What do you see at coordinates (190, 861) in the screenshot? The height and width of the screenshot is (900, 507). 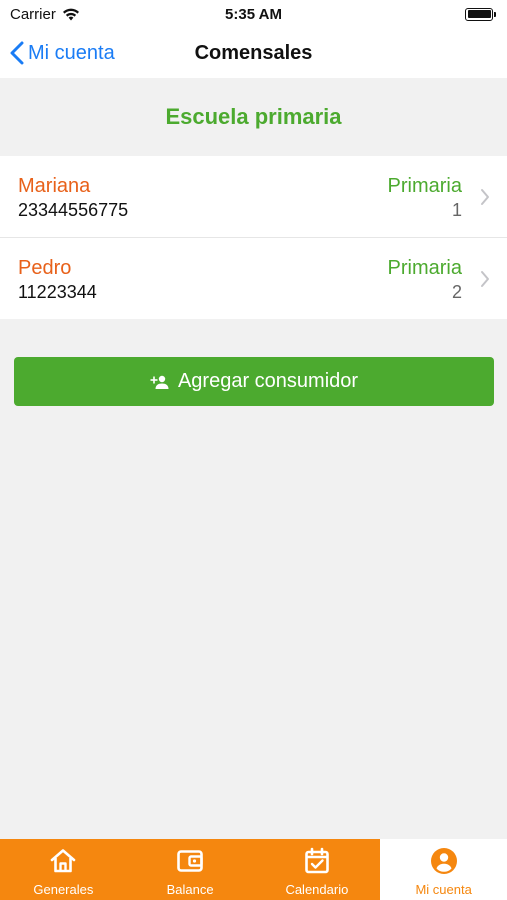 I see `wallet-icon` at bounding box center [190, 861].